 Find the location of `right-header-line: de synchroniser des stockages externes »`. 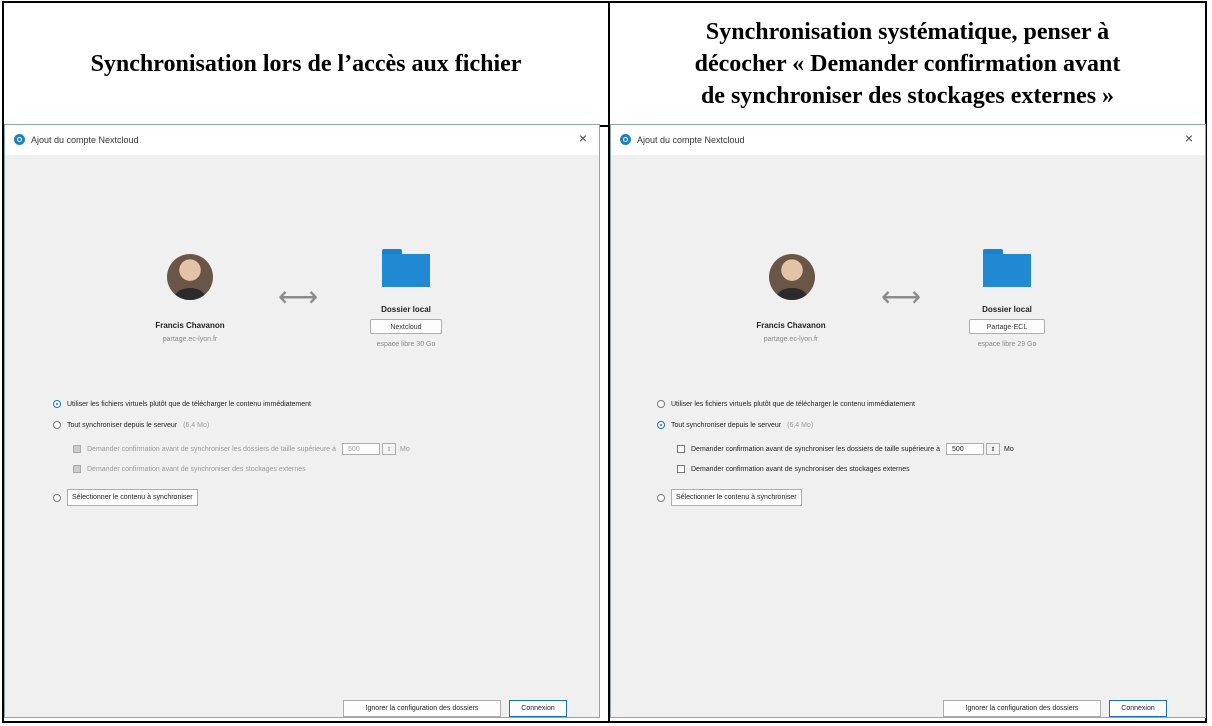

right-header-line: de synchroniser des stockages externes » is located at coordinates (907, 96).